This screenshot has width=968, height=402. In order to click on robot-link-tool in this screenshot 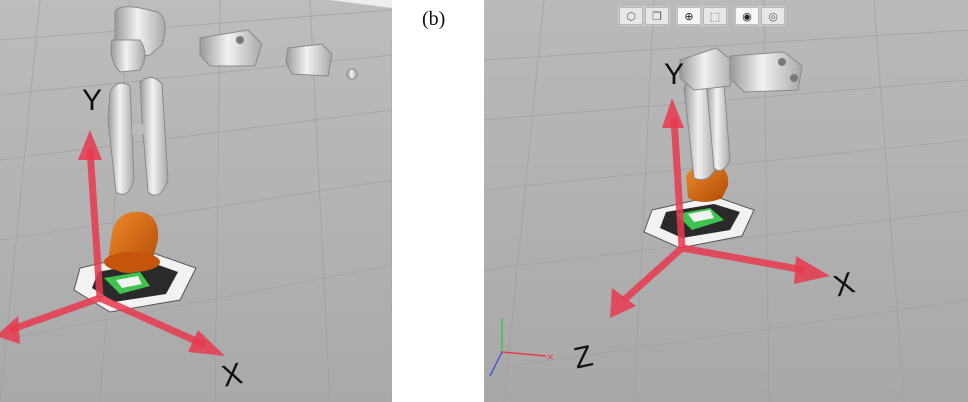, I will do `click(309, 60)`.